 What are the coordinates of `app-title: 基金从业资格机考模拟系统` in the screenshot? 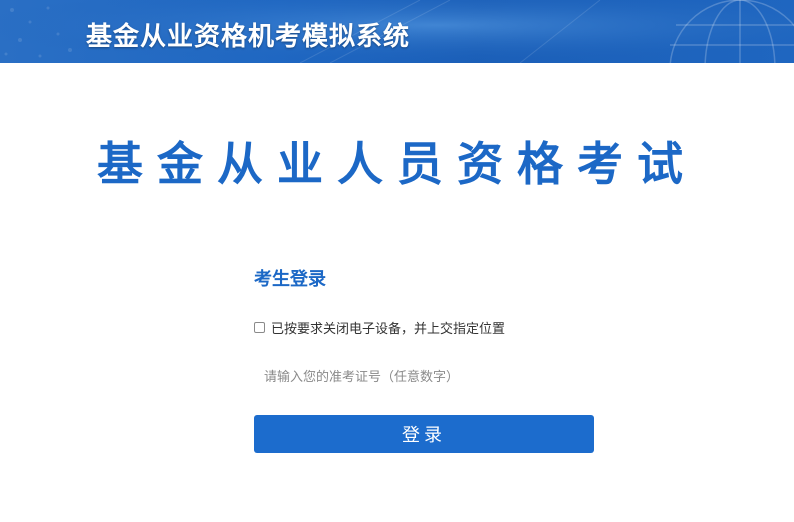 It's located at (248, 37).